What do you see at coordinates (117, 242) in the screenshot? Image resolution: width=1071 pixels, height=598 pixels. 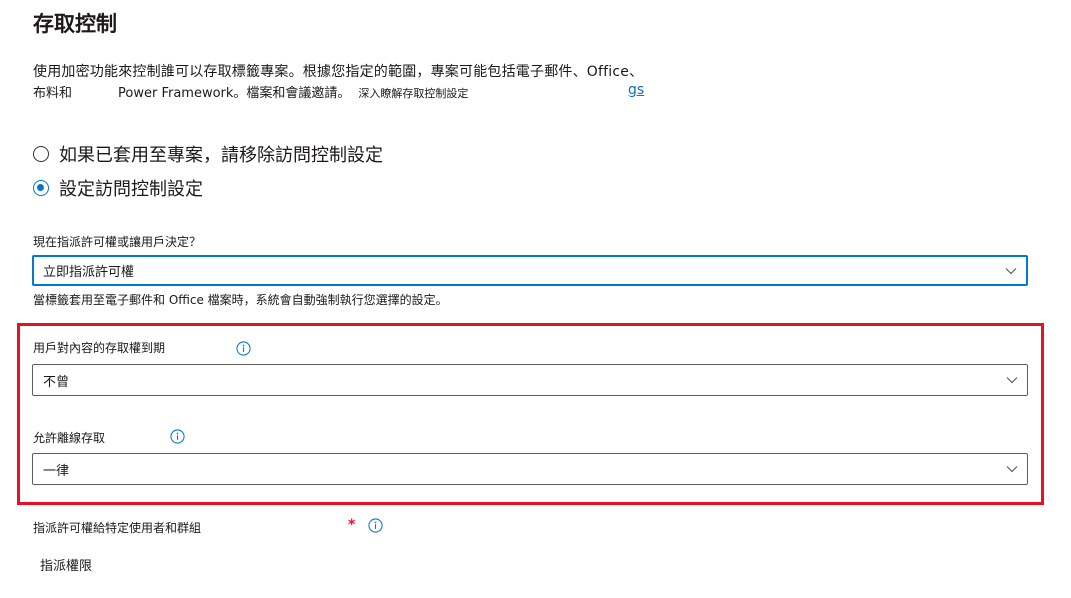 I see `assign-now-label: 現在指派許可權或讓用戶決定？` at bounding box center [117, 242].